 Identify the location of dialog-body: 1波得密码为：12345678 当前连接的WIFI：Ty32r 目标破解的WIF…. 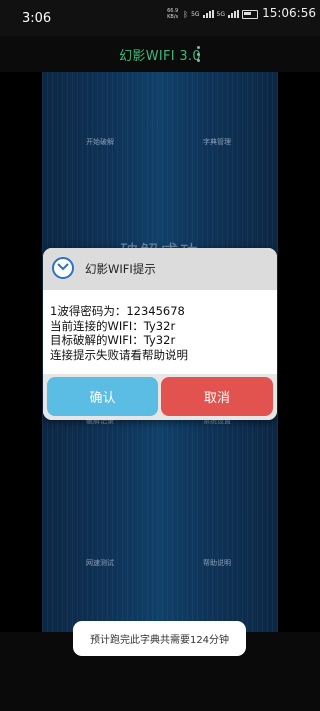
(160, 326).